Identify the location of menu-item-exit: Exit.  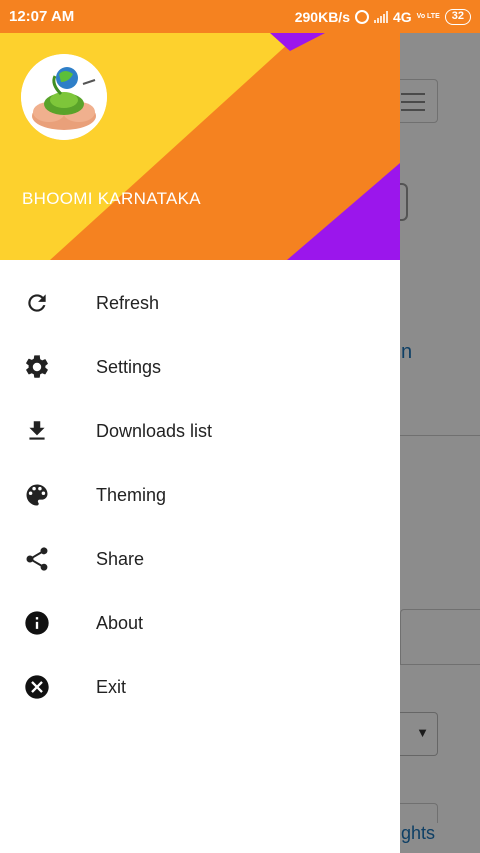
(200, 687).